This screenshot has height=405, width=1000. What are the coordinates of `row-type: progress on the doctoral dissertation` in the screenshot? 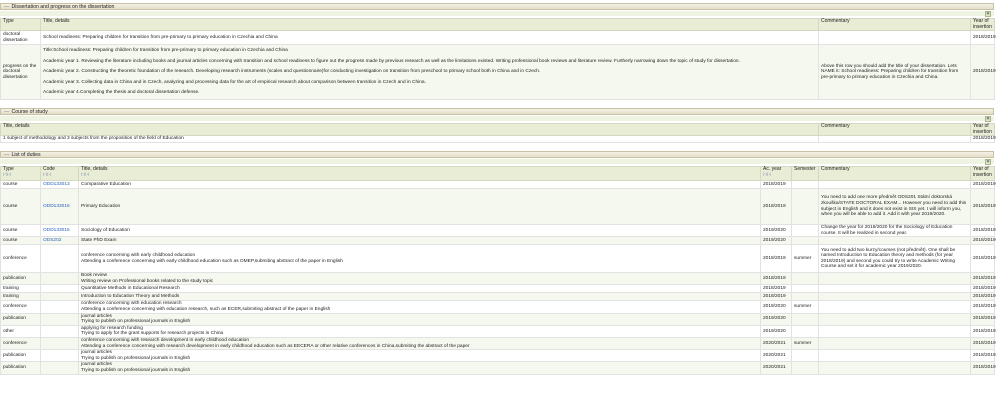 It's located at (20, 72).